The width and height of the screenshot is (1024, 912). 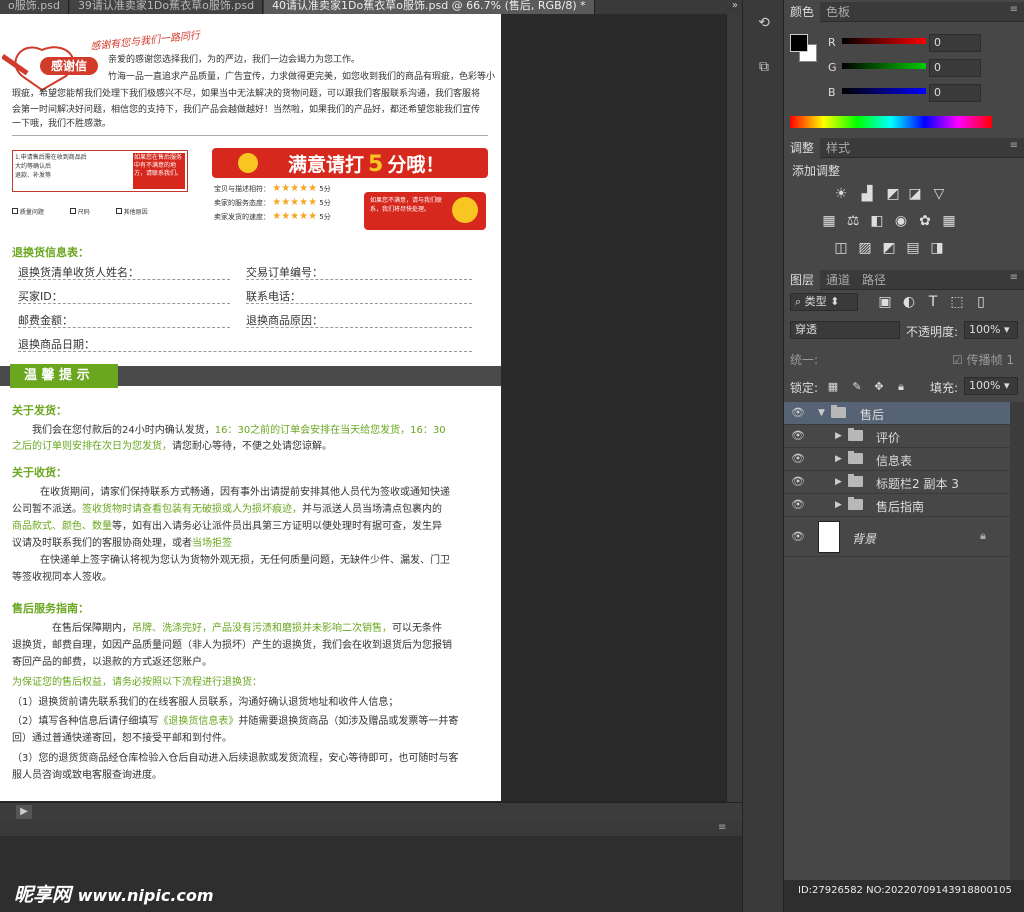 I want to click on layer-background: 👁︎ 背景 🔒︎, so click(x=897, y=537).